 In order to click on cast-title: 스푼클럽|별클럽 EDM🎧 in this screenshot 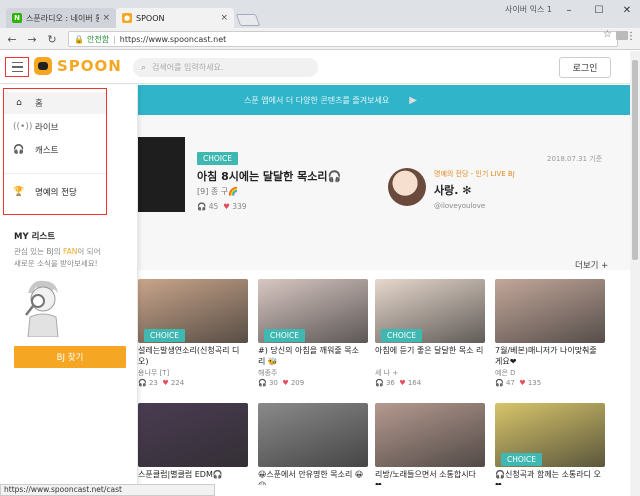, I will do `click(193, 477)`.